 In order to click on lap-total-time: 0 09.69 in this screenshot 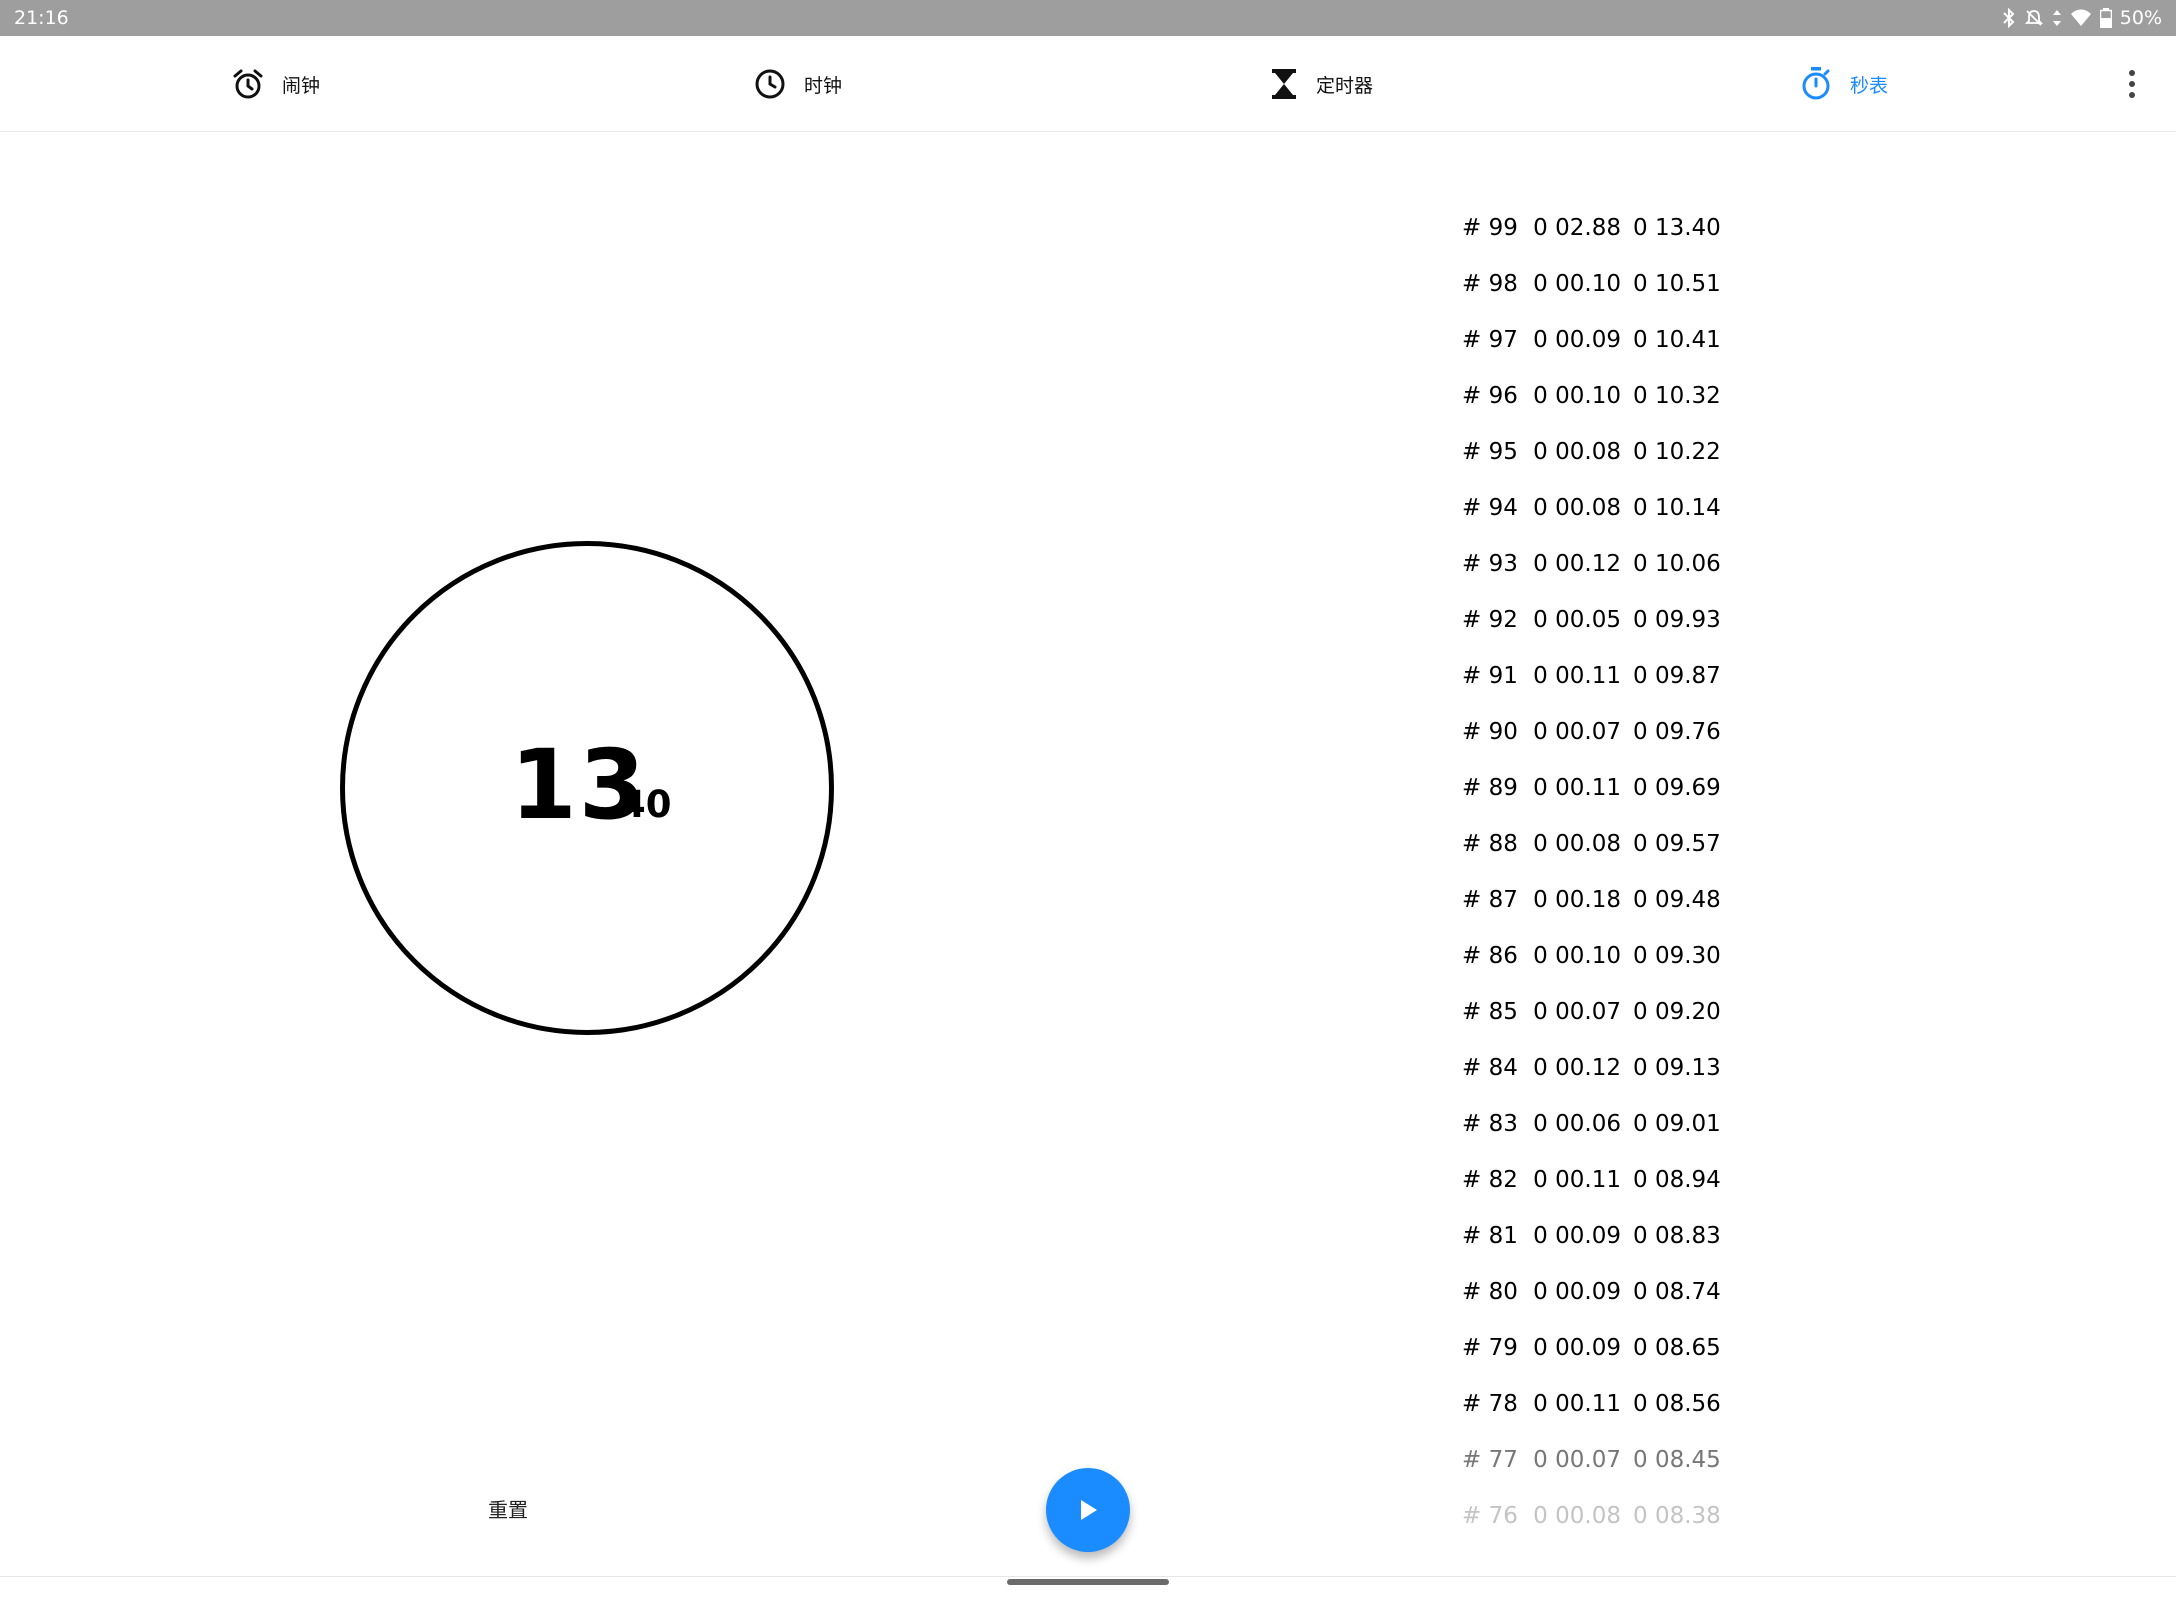, I will do `click(1677, 788)`.